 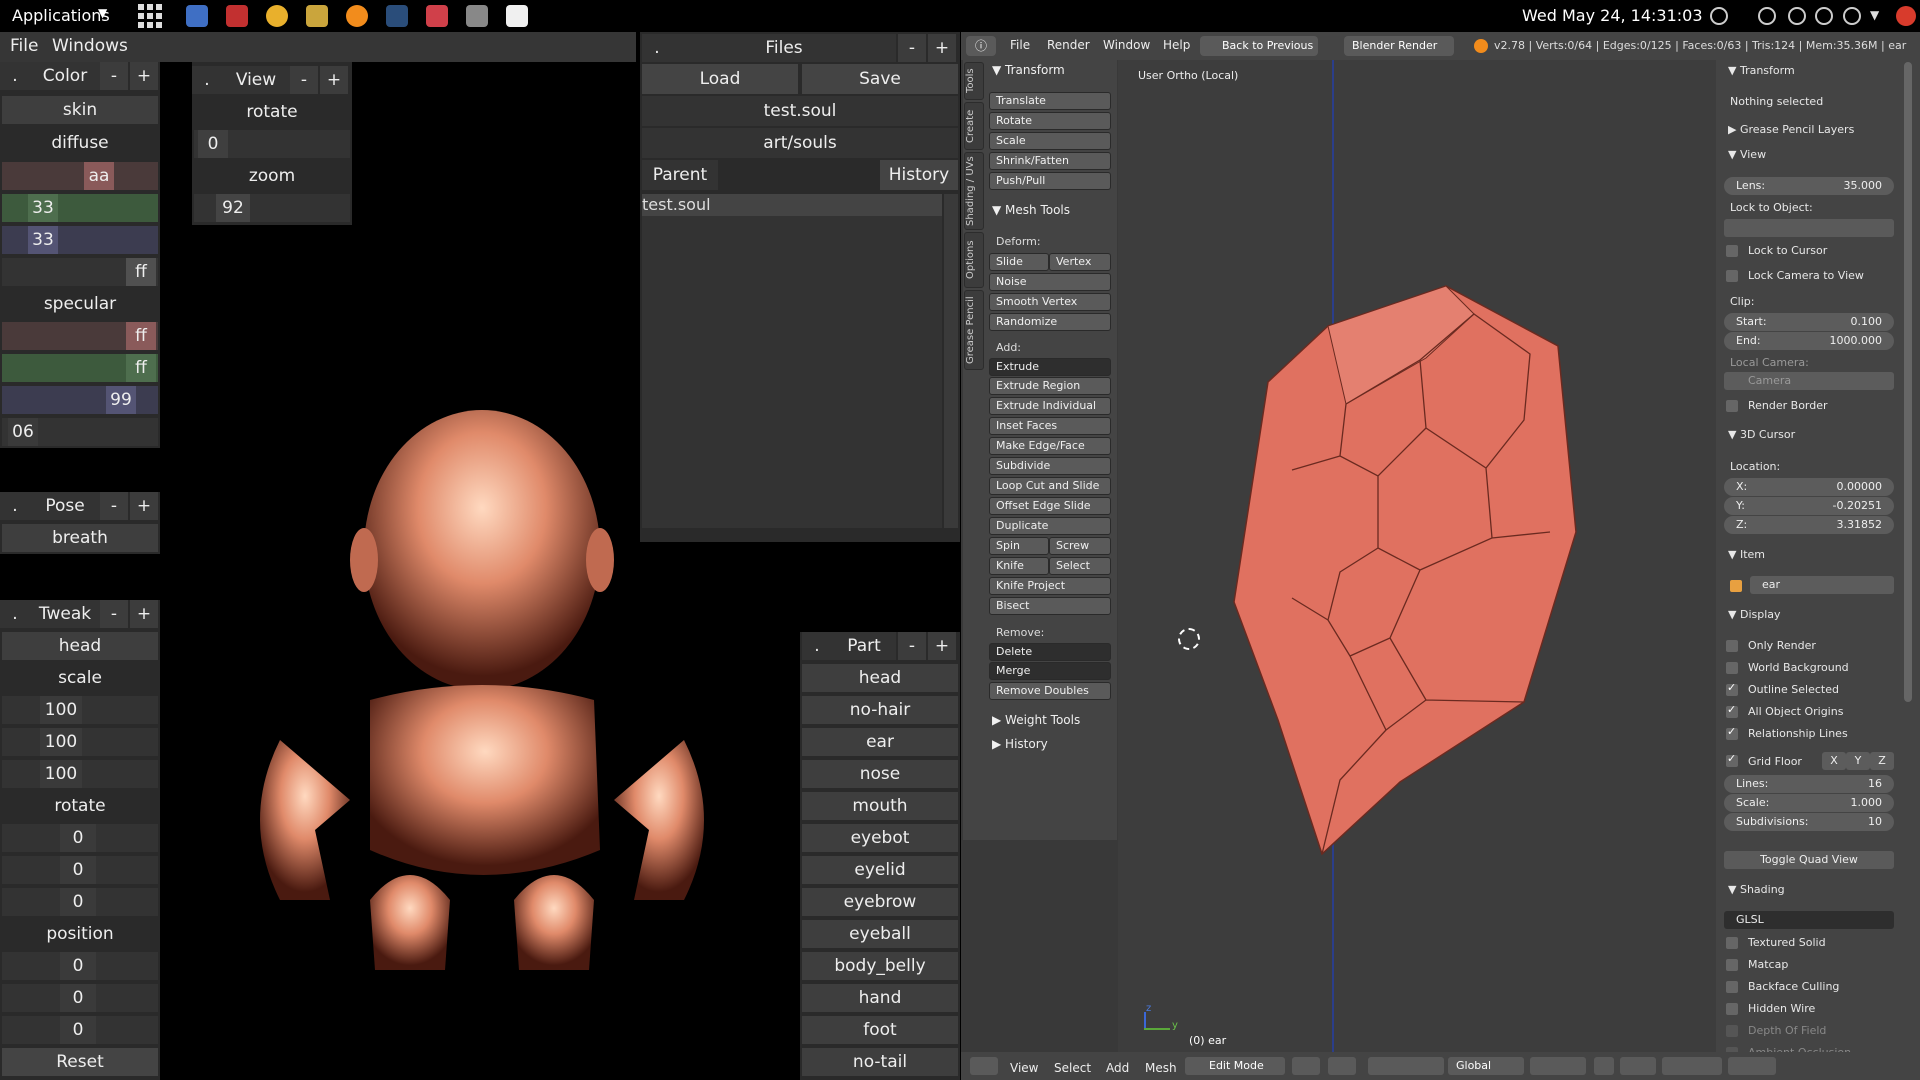 What do you see at coordinates (517, 16) in the screenshot?
I see `window-app-icon` at bounding box center [517, 16].